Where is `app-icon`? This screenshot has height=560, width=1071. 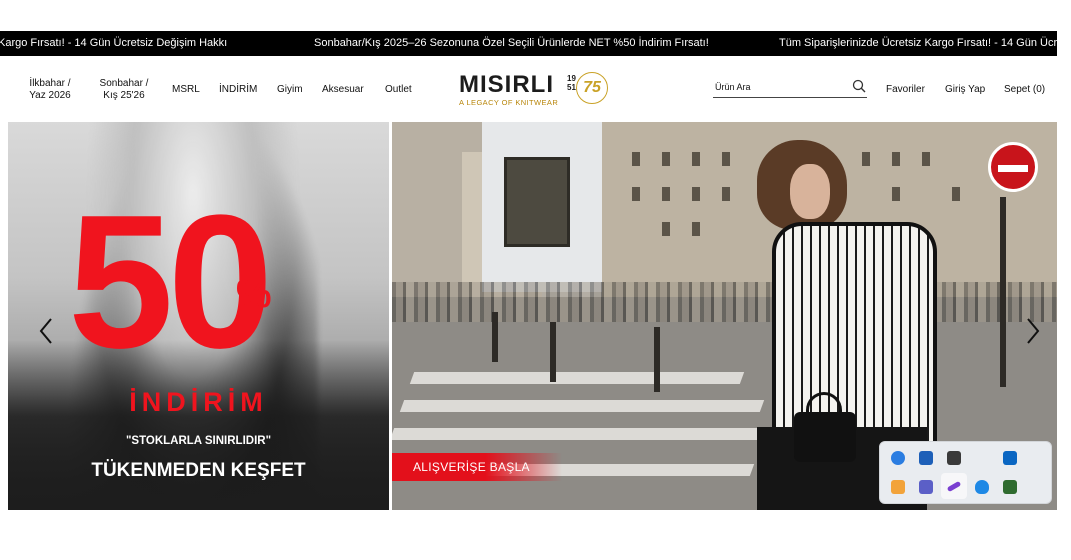 app-icon is located at coordinates (954, 458).